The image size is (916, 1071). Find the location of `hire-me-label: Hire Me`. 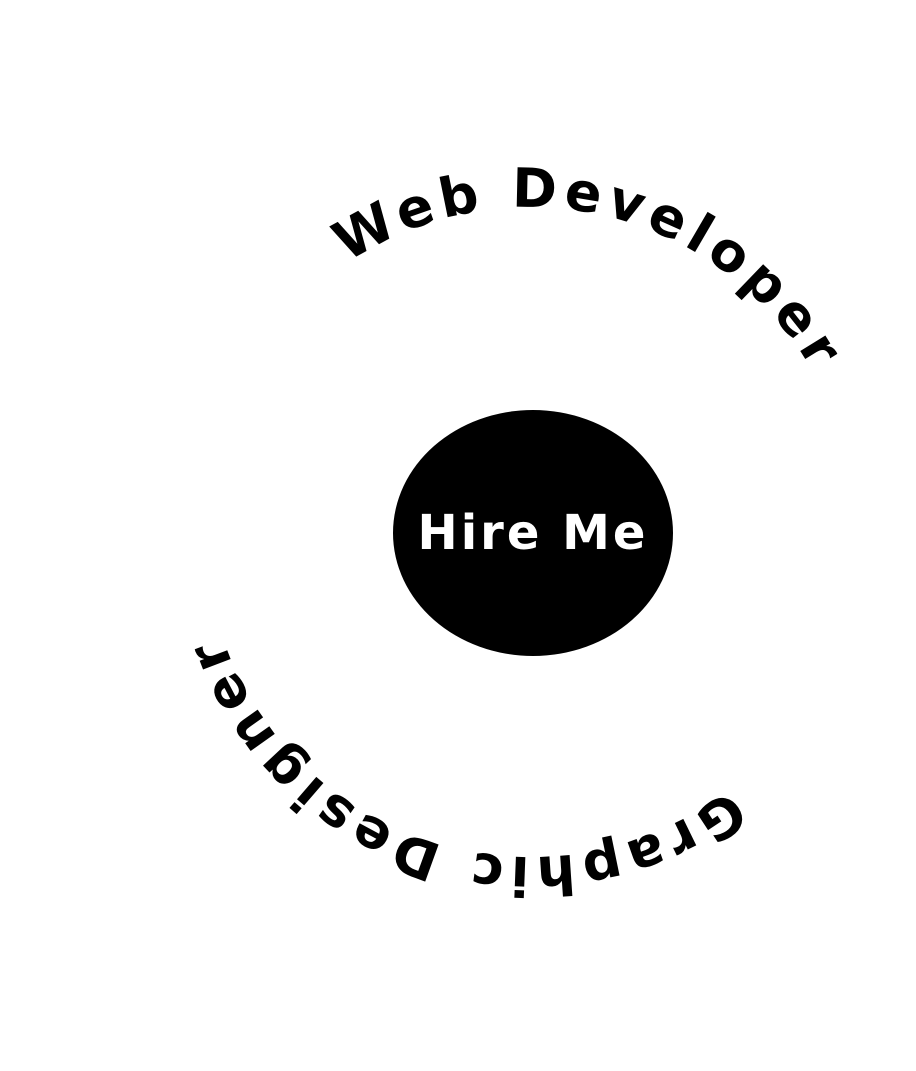

hire-me-label: Hire Me is located at coordinates (533, 533).